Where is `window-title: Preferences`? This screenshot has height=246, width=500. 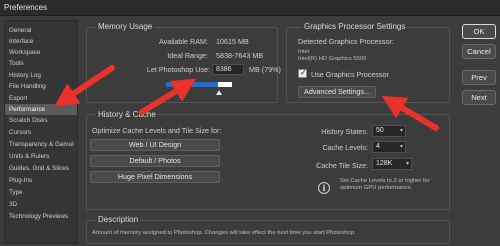
window-title: Preferences is located at coordinates (26, 7).